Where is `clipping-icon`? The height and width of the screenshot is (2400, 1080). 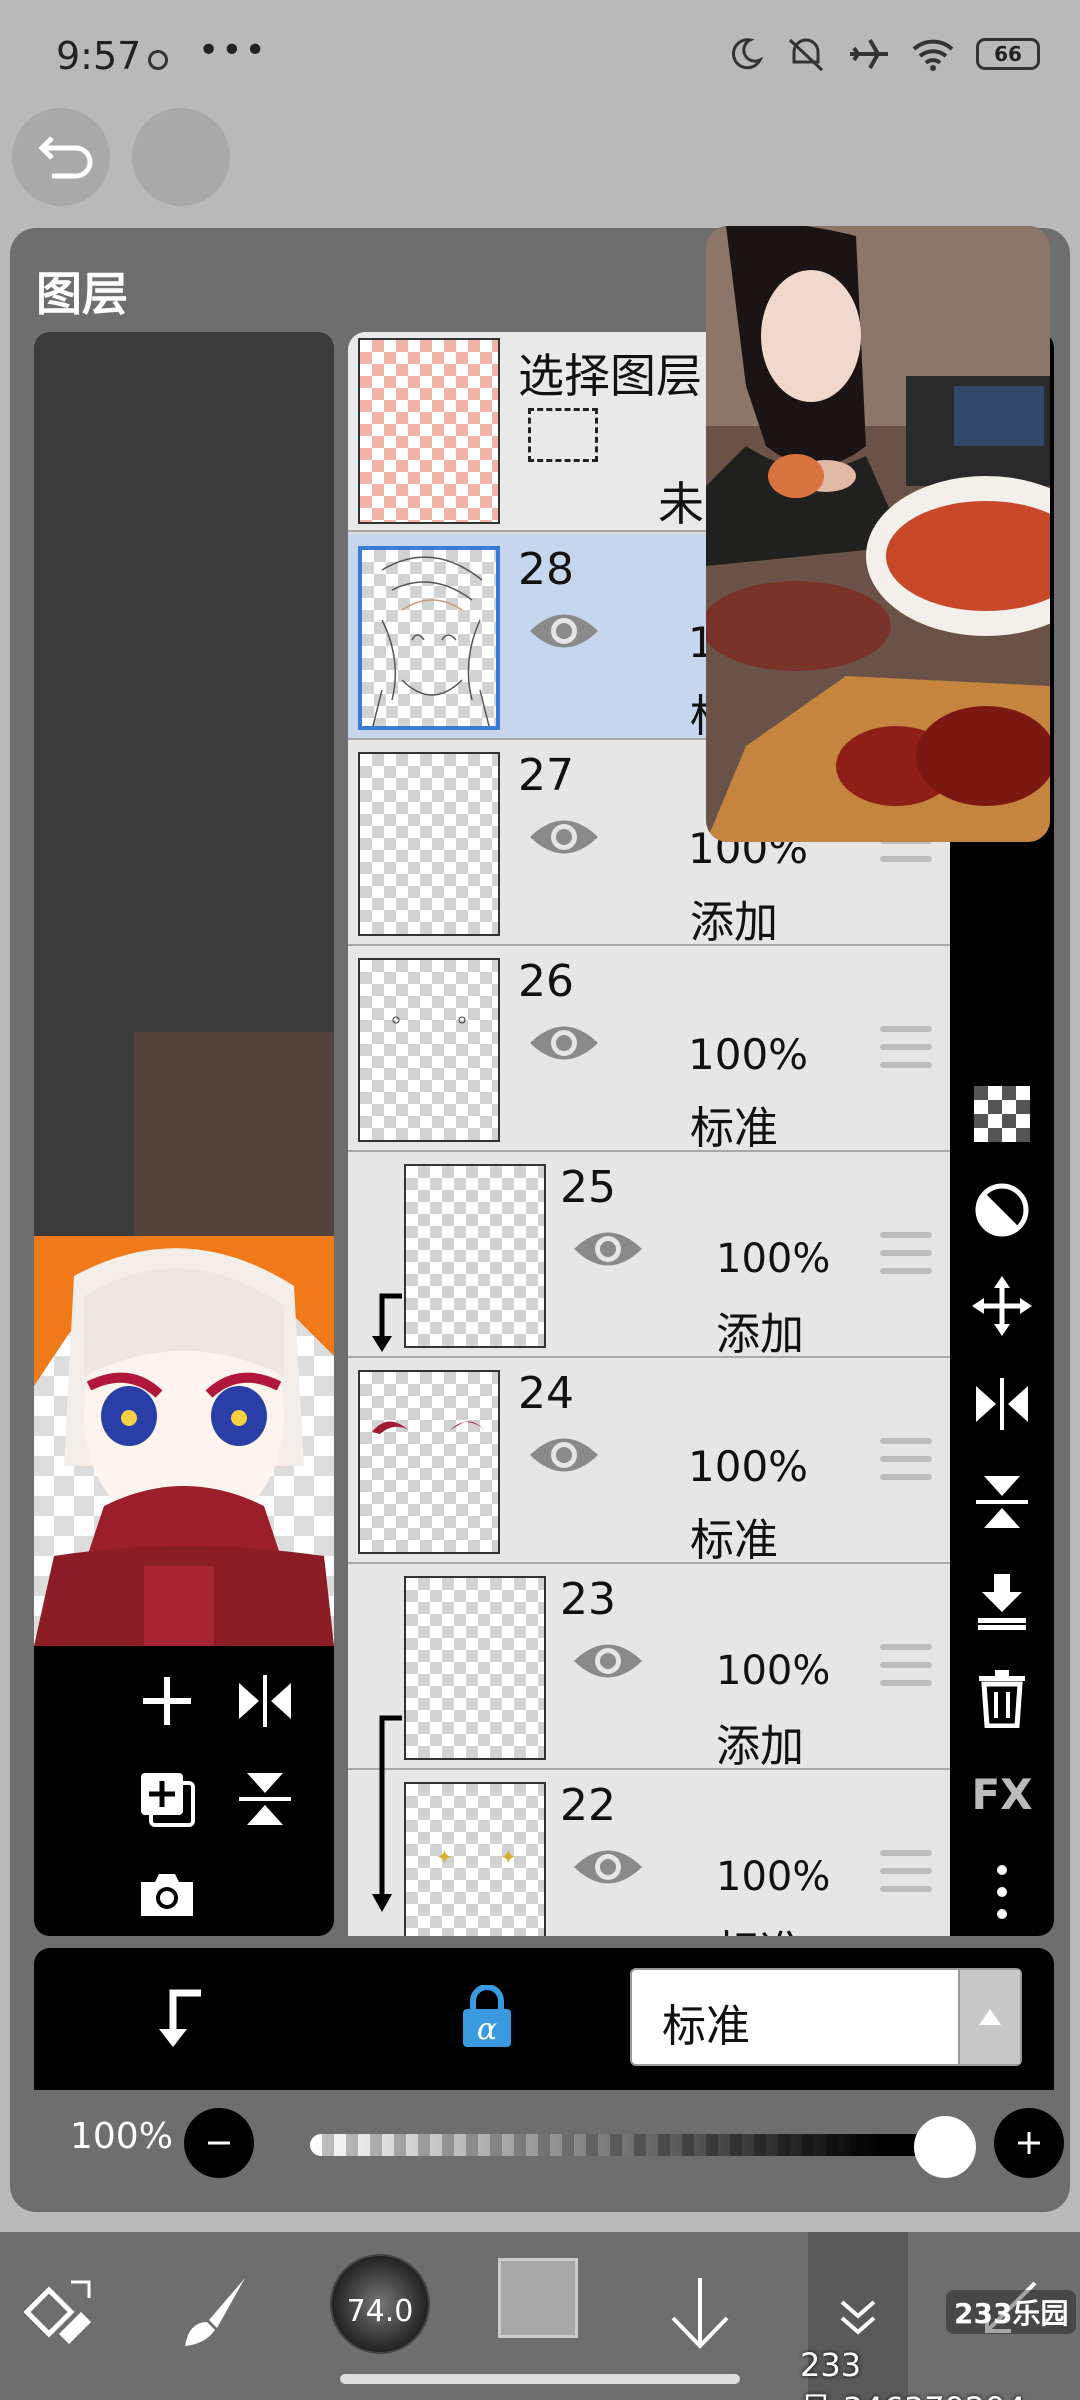
clipping-icon is located at coordinates (180, 2018).